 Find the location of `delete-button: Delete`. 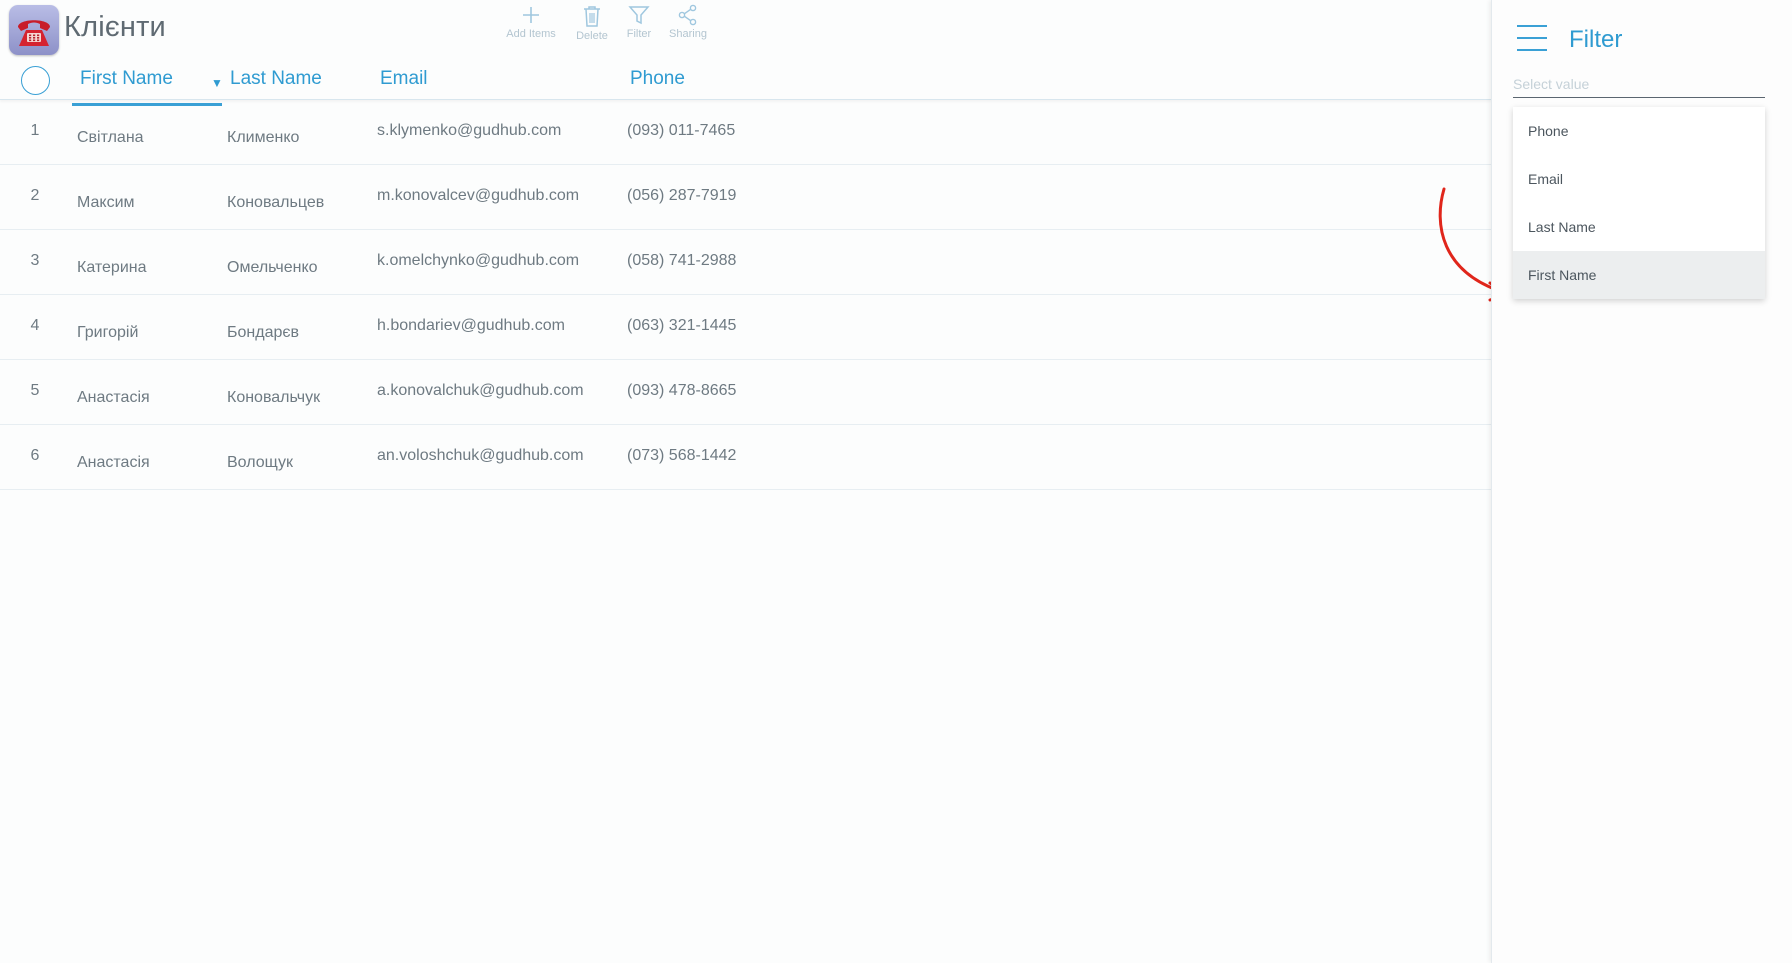

delete-button: Delete is located at coordinates (592, 23).